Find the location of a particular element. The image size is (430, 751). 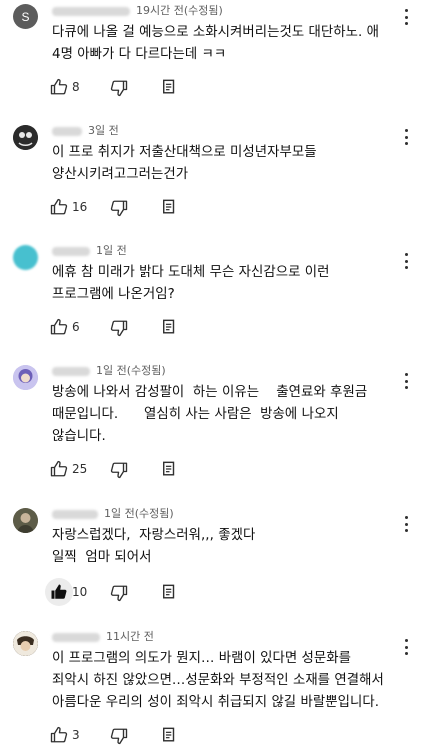

comment-actions: 8 is located at coordinates (125, 88).